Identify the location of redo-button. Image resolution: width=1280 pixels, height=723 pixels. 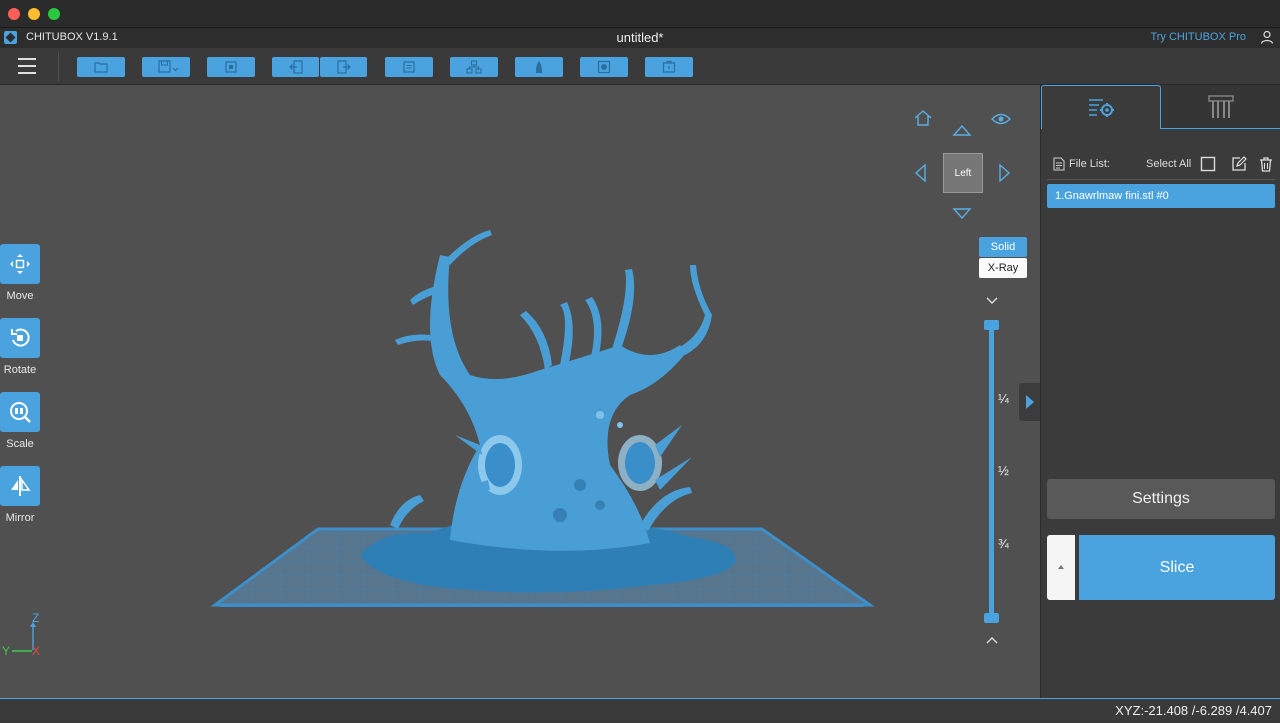
(343, 67).